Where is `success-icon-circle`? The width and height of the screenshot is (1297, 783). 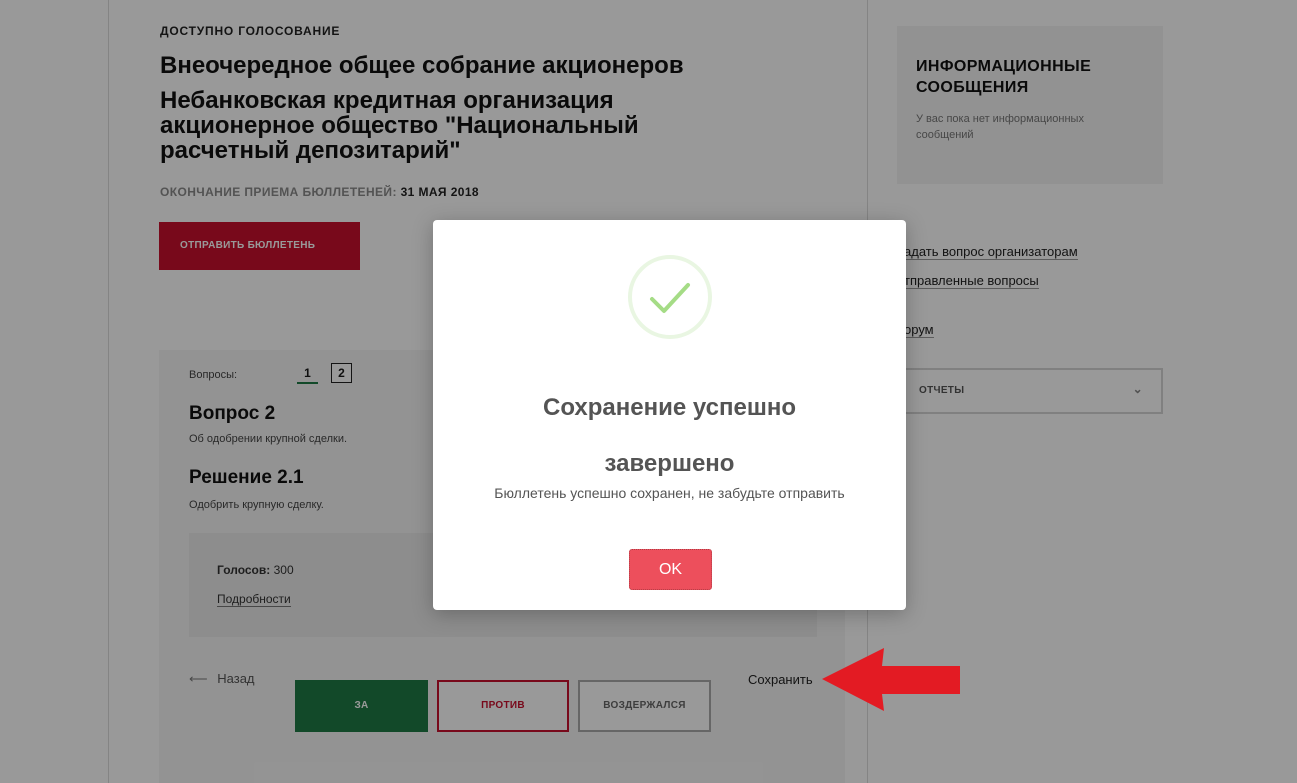 success-icon-circle is located at coordinates (670, 297).